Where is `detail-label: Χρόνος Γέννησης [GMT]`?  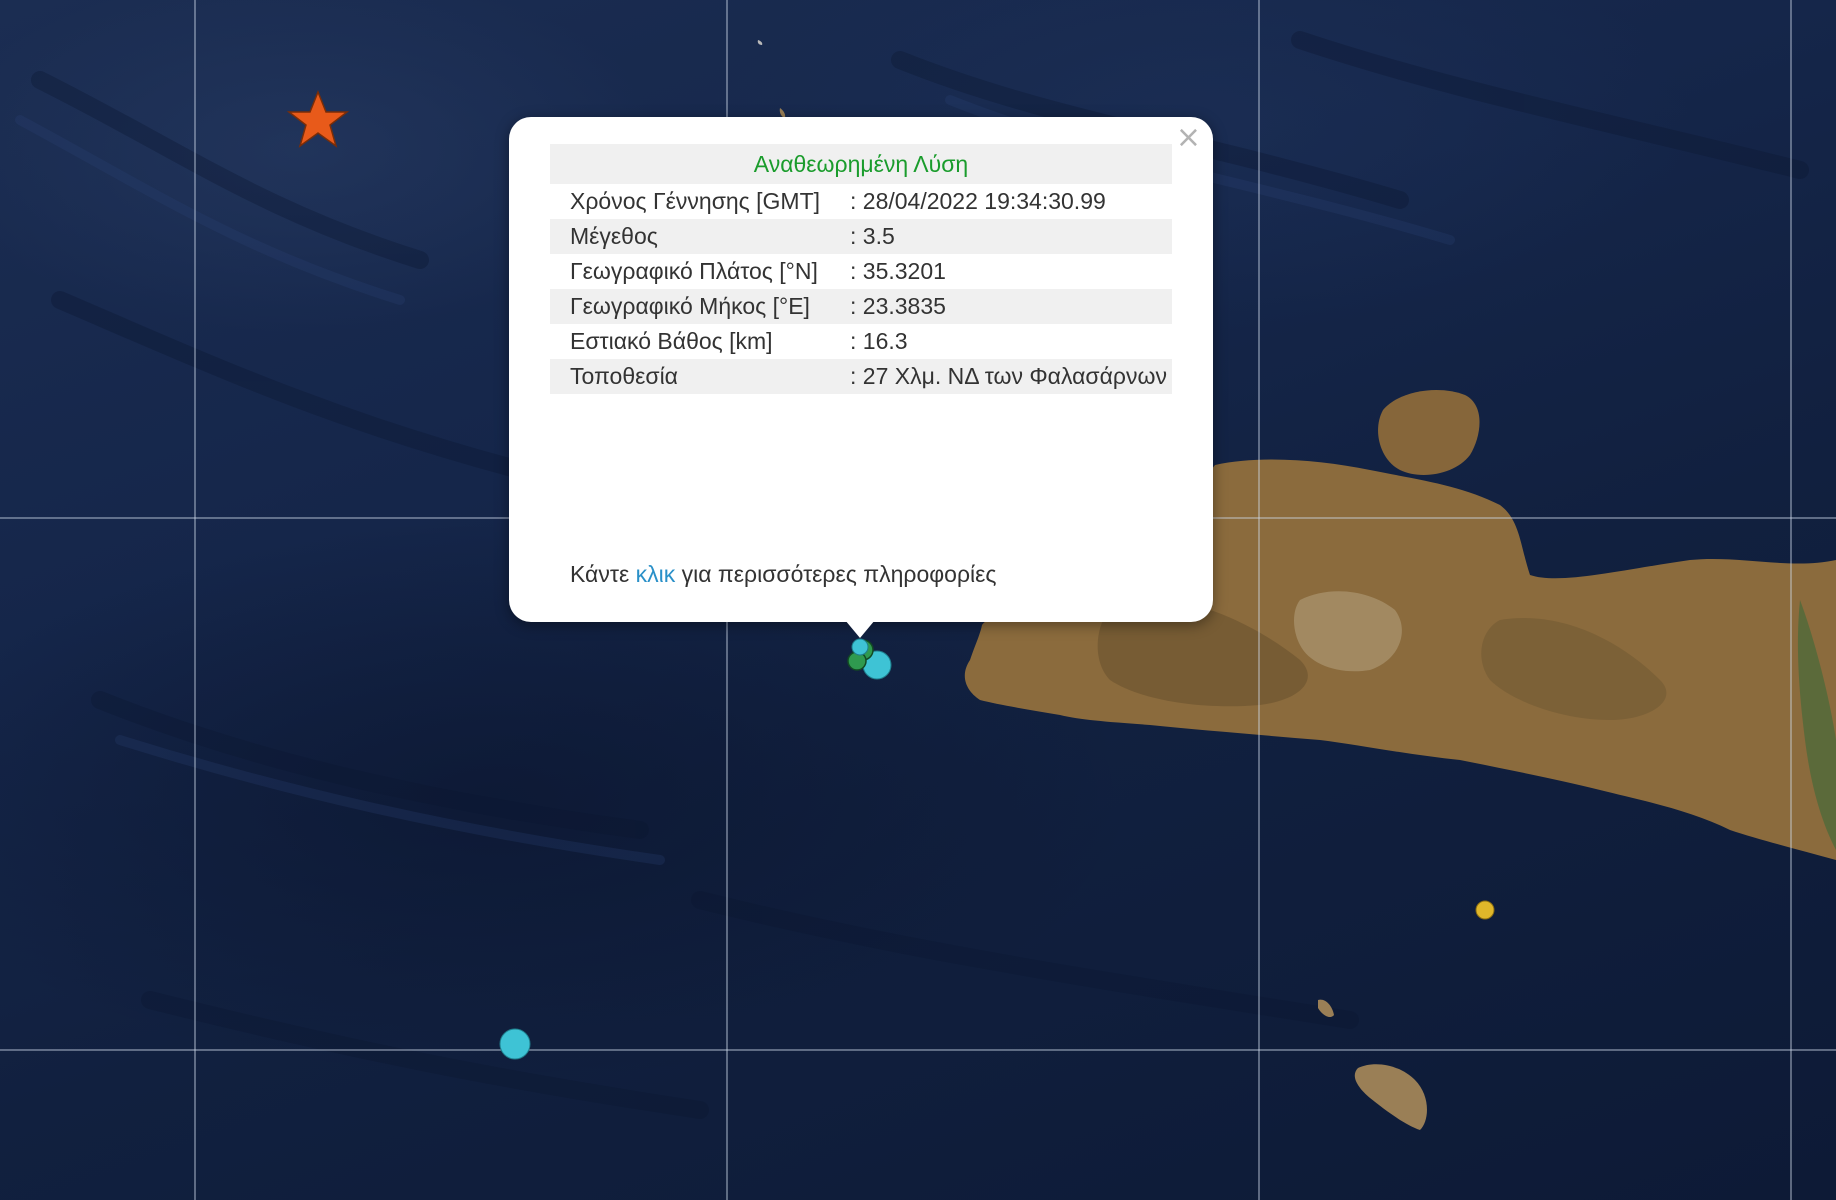 detail-label: Χρόνος Γέννησης [GMT] is located at coordinates (695, 201).